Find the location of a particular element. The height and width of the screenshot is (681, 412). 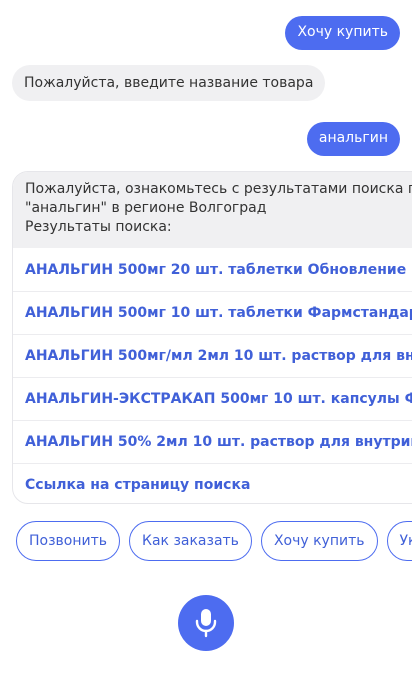

microphone-button is located at coordinates (206, 623).